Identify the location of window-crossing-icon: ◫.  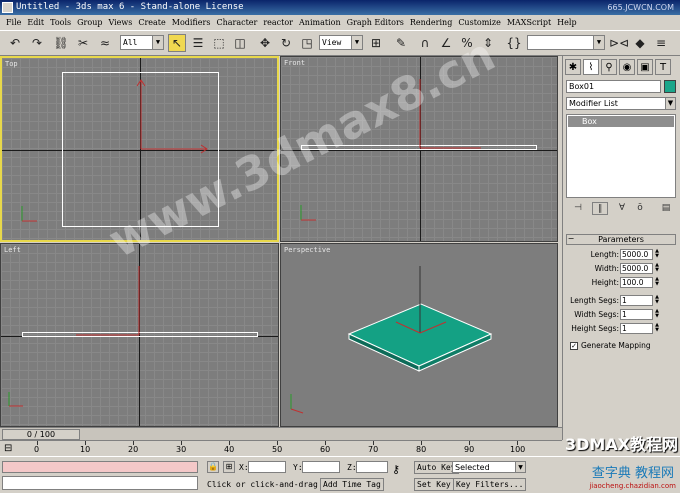
(240, 43).